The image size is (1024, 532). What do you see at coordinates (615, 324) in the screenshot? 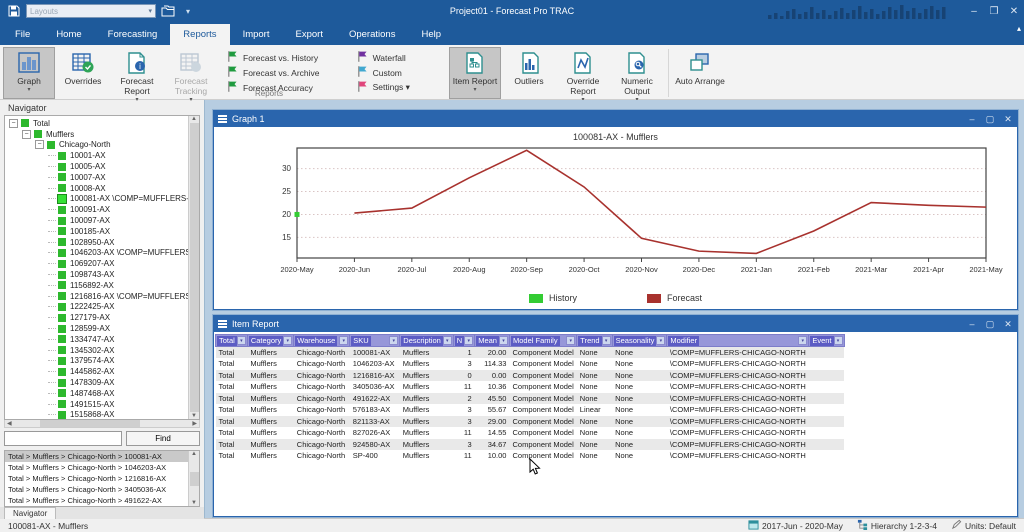
I see `item-report-titlebar: Item Report – ▢ ✕` at bounding box center [615, 324].